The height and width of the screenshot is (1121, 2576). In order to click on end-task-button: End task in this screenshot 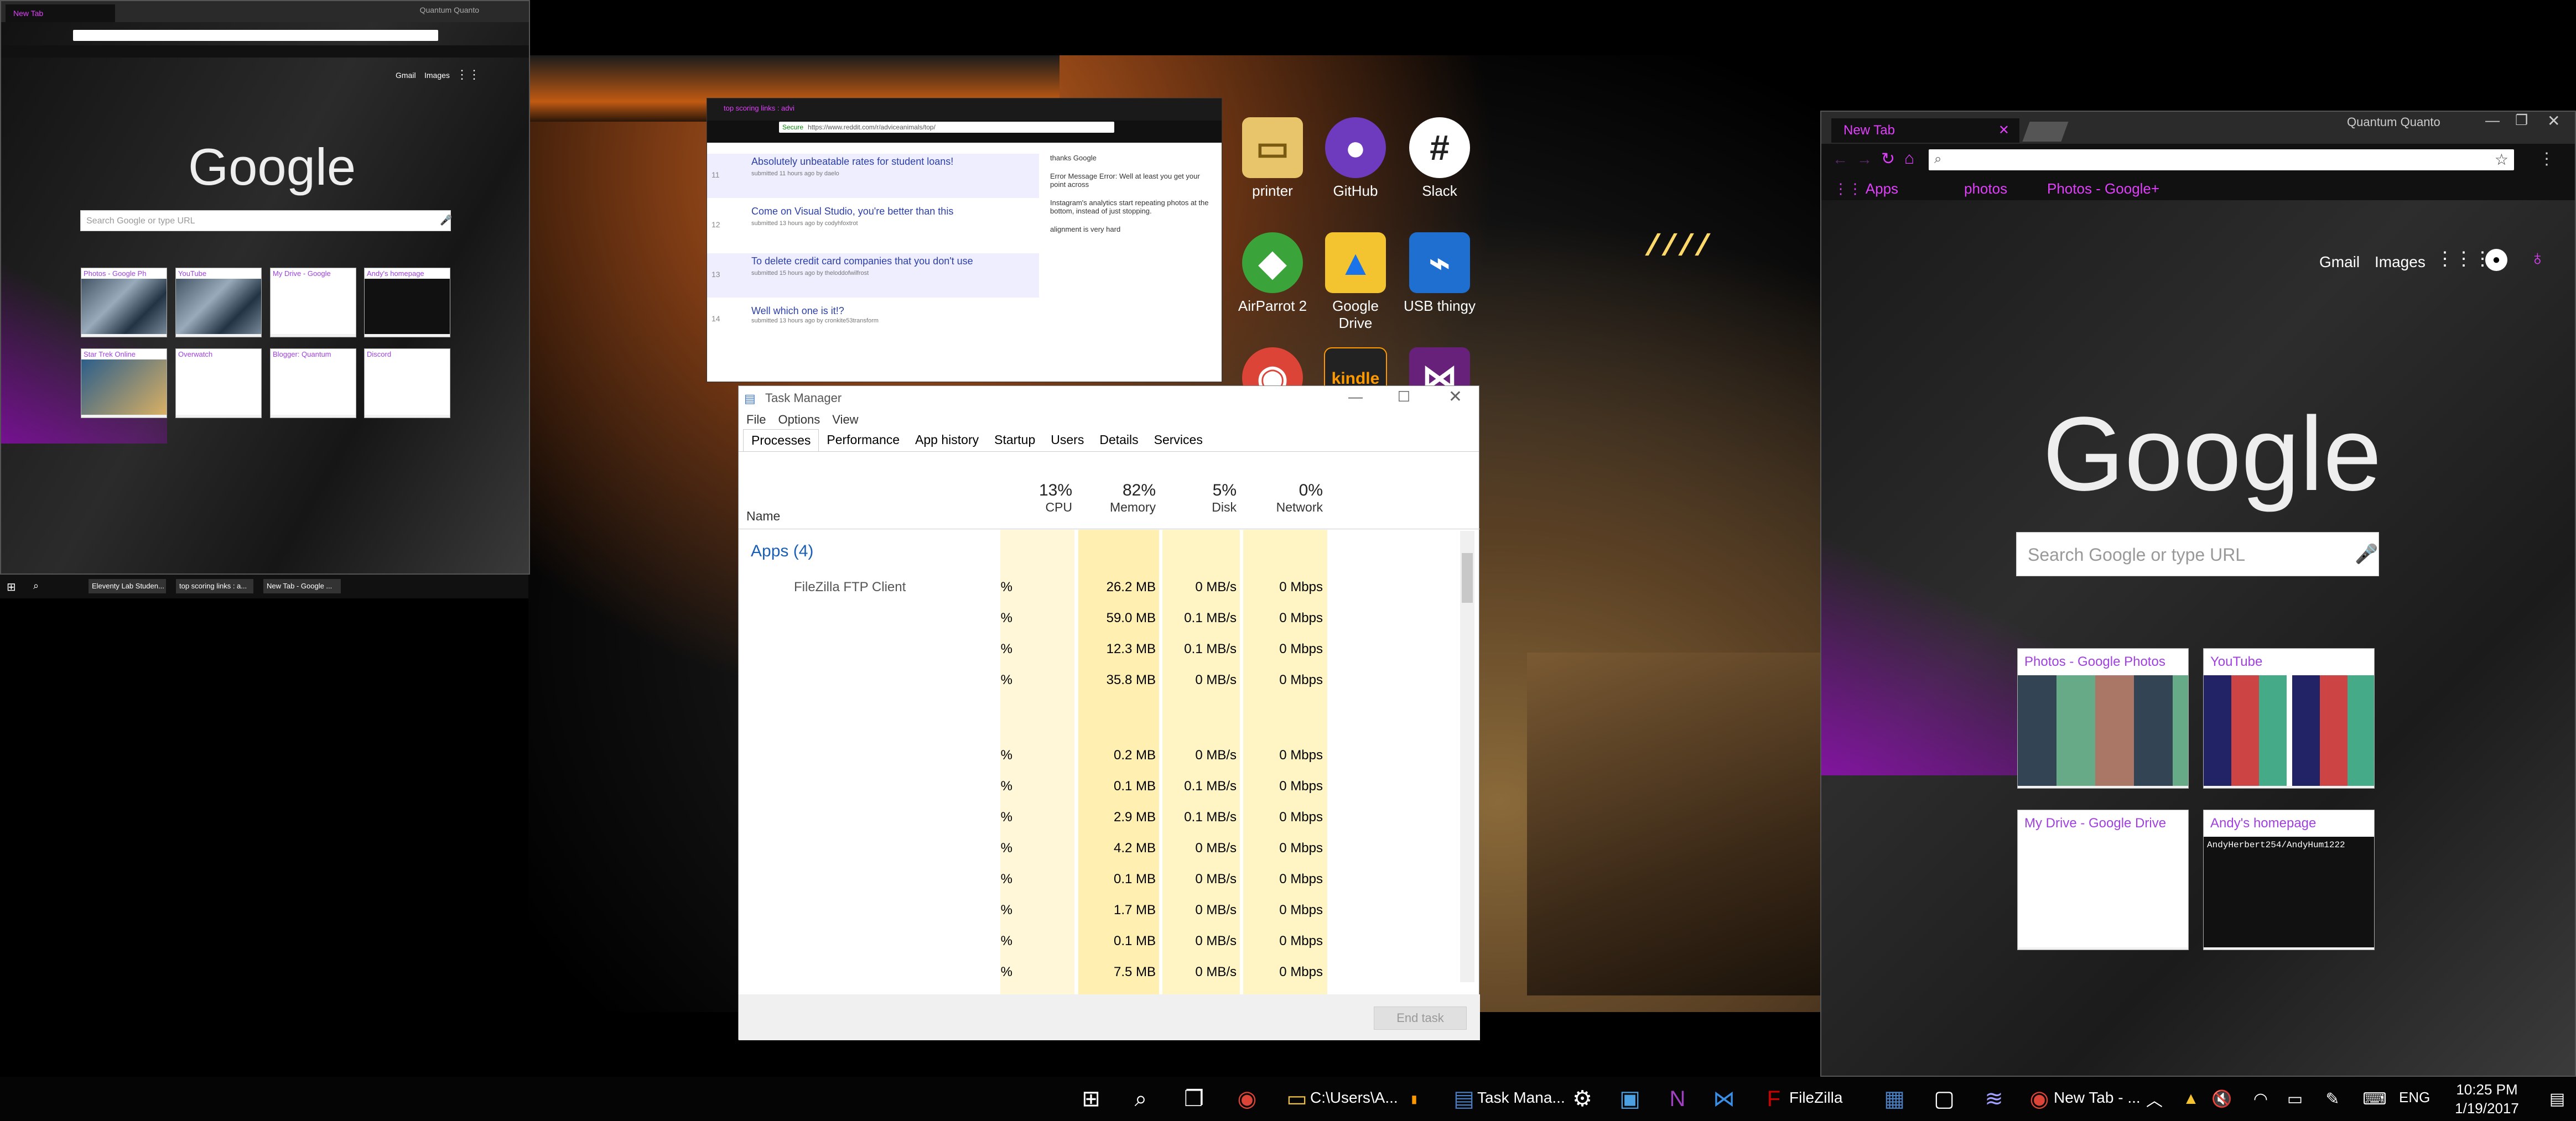, I will do `click(1421, 1018)`.